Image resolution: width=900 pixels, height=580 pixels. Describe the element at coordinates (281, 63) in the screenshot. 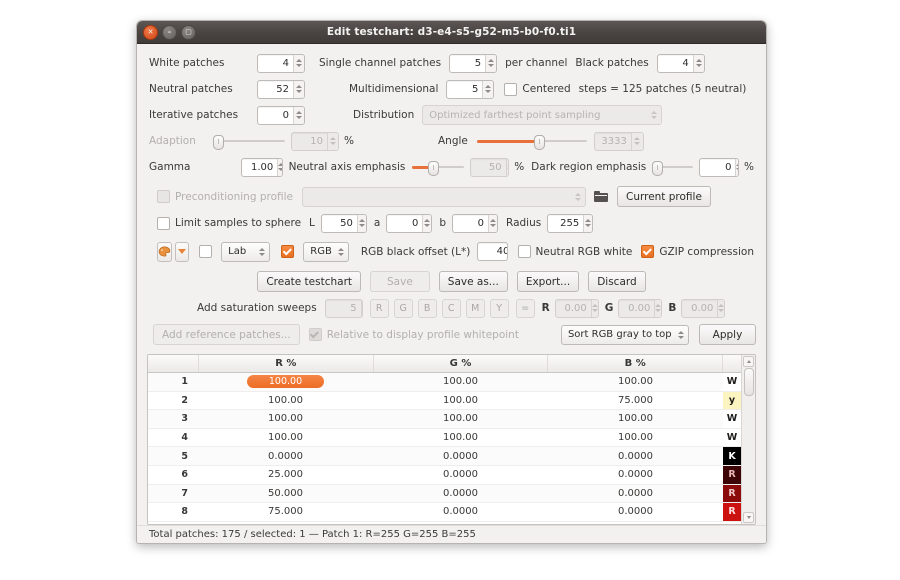

I see `white-patches-spinbox: 4` at that location.